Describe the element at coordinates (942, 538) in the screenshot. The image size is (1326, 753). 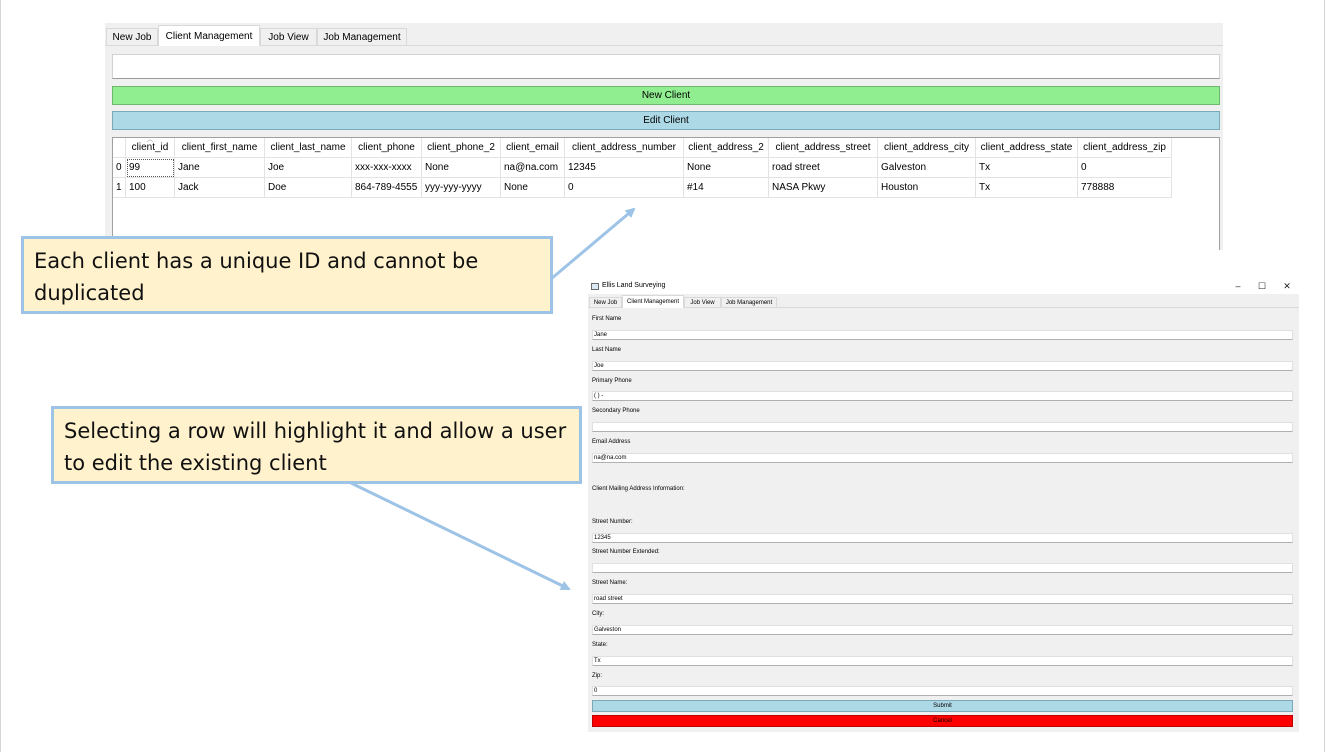
I see `street-number-field: 12345` at that location.